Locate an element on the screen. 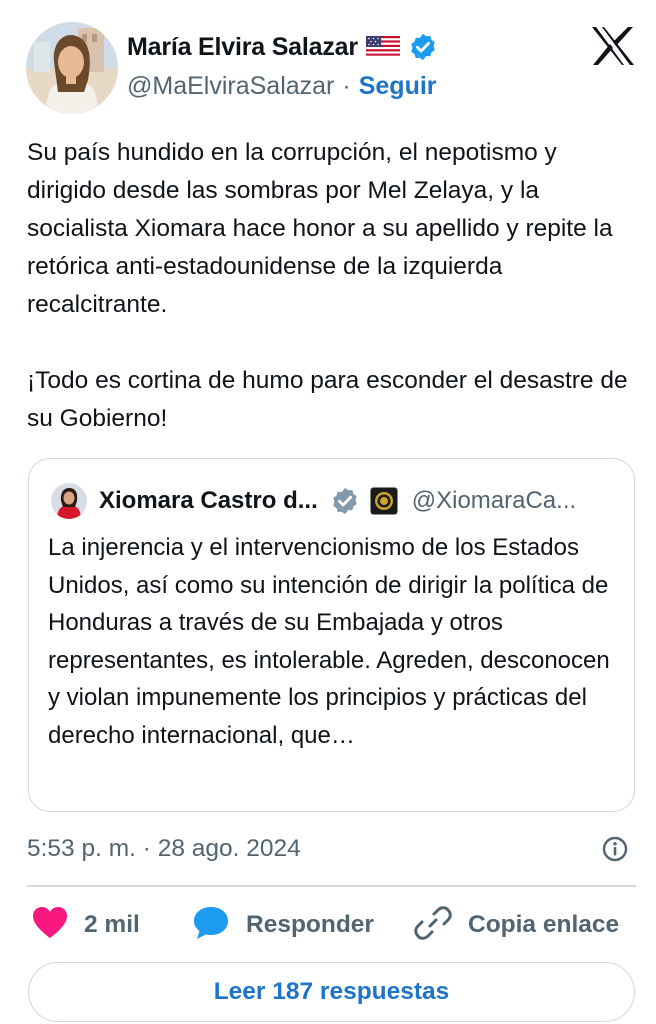 The width and height of the screenshot is (656, 1024). like-count: 2 mil is located at coordinates (112, 924).